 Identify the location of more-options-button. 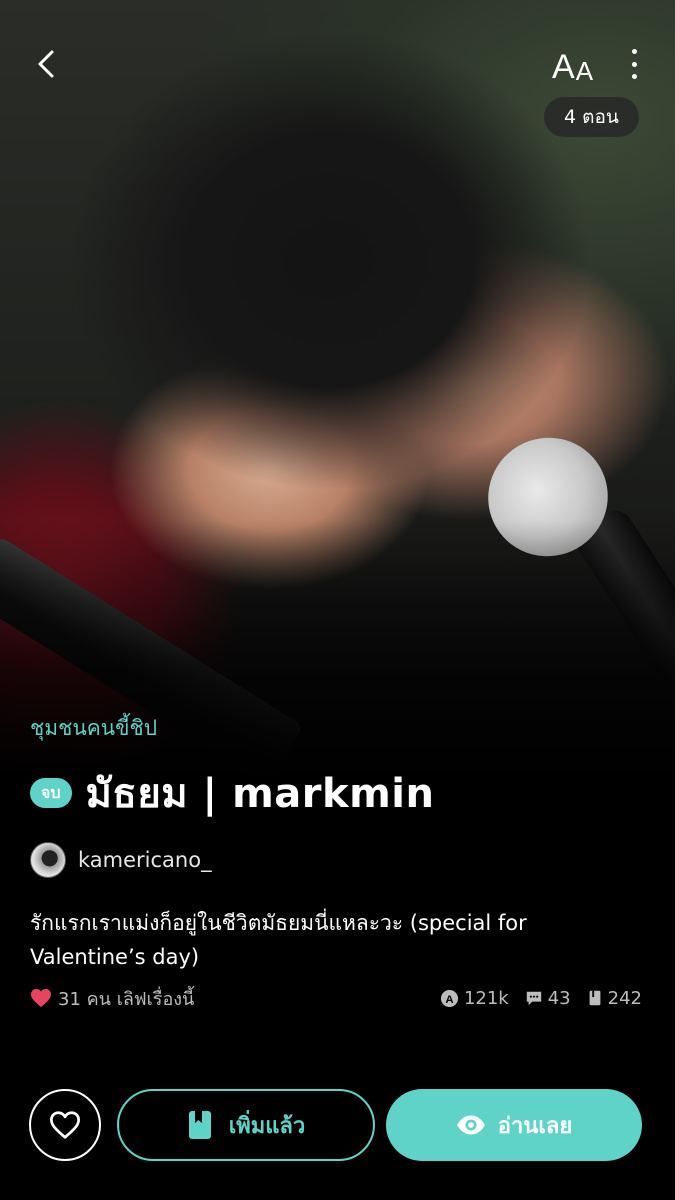
(634, 64).